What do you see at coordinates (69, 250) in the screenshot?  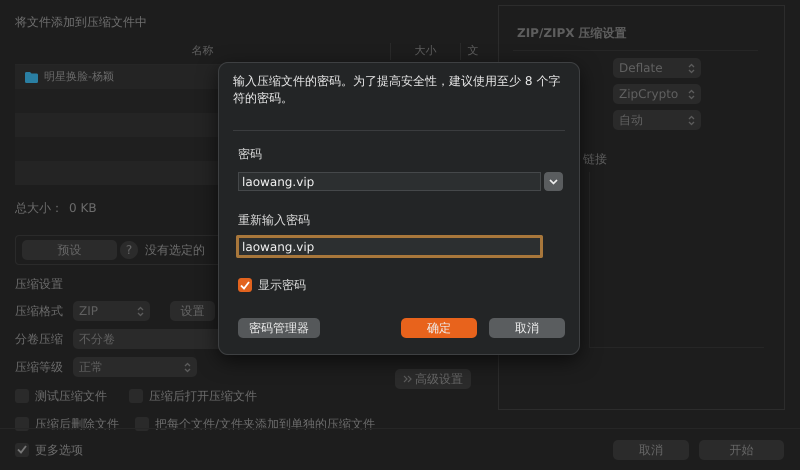 I see `preset-button: 预设` at bounding box center [69, 250].